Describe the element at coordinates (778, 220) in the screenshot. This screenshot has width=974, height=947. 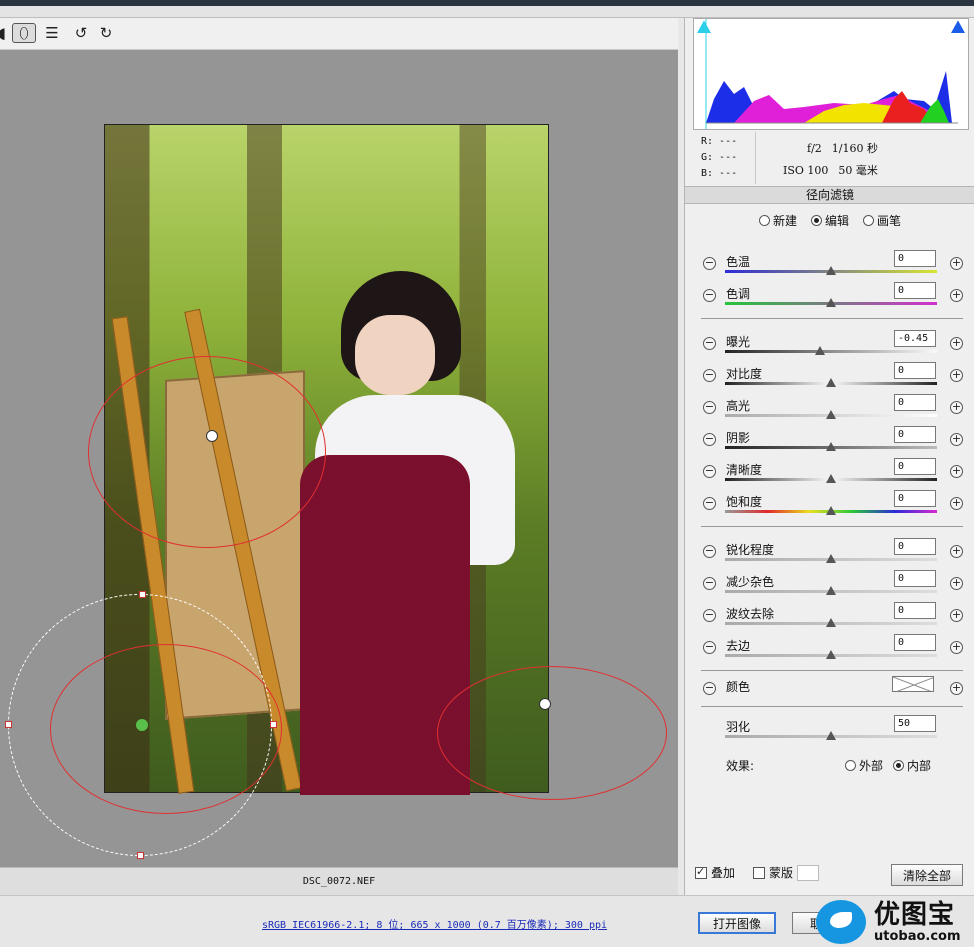
I see `mode-option: 新建` at that location.